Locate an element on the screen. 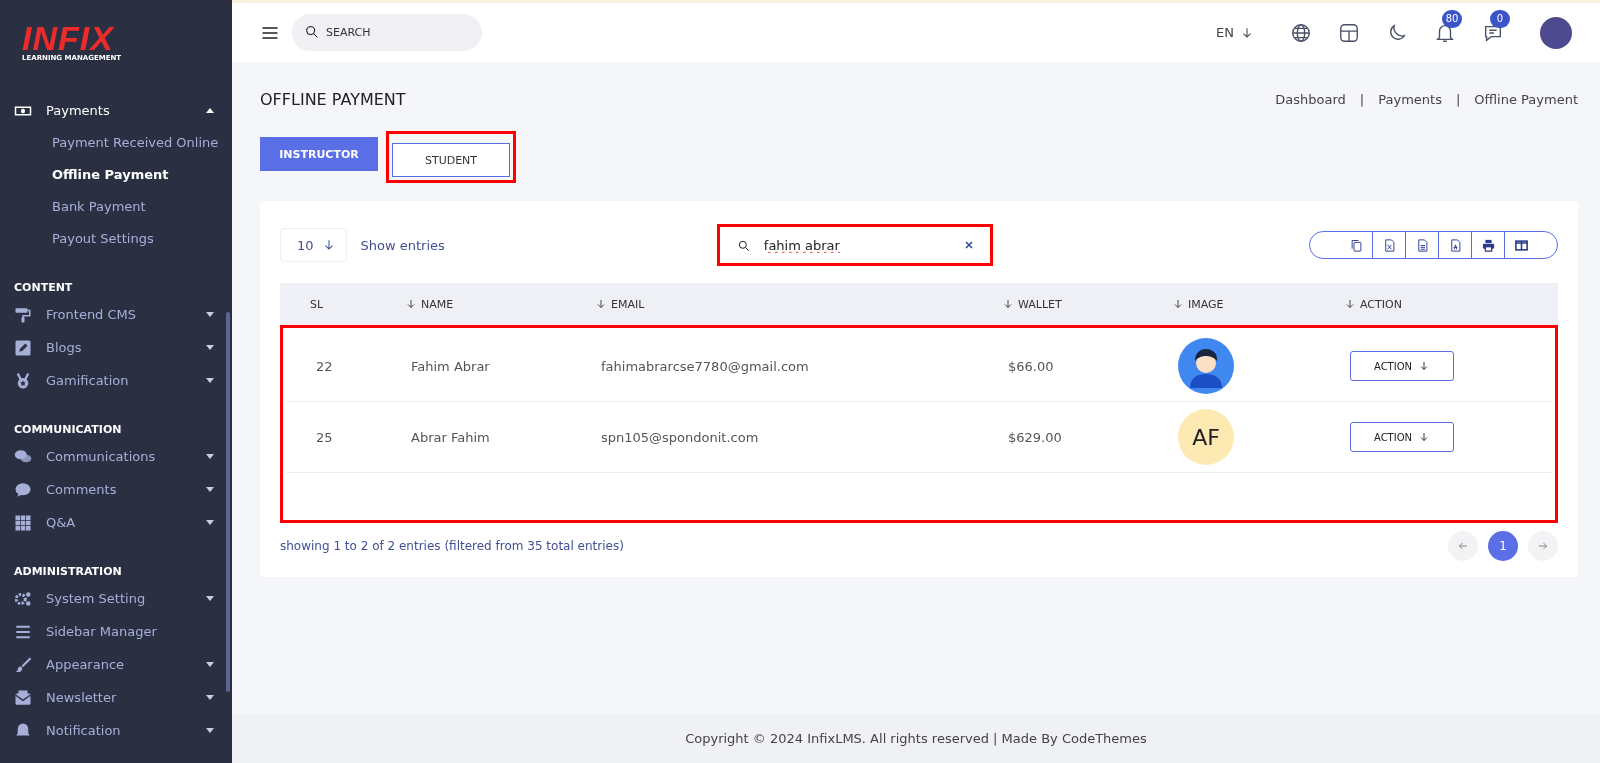 The height and width of the screenshot is (763, 1600). tab: STUDENT is located at coordinates (451, 160).